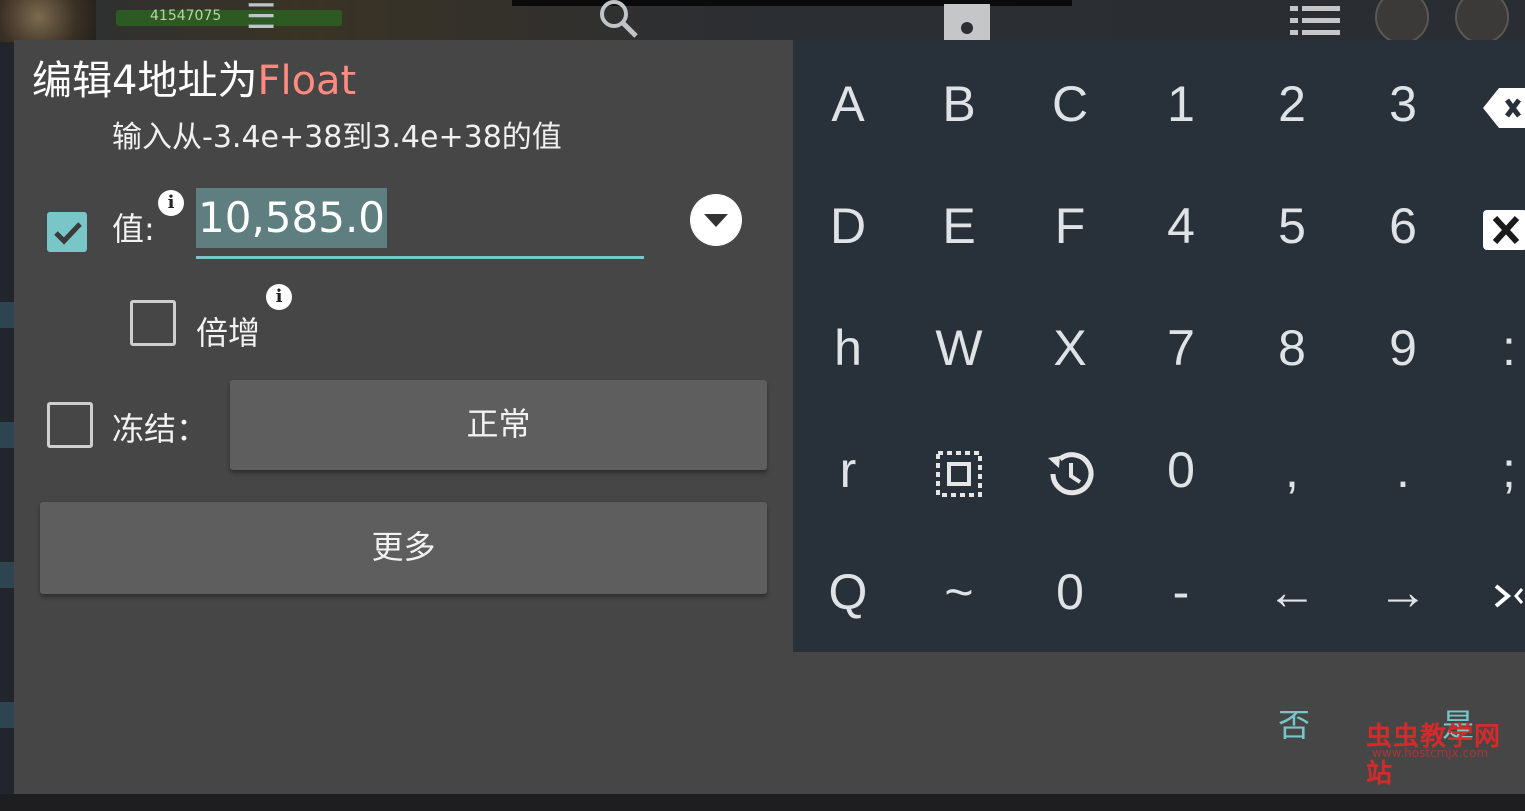 This screenshot has width=1525, height=811. What do you see at coordinates (1181, 470) in the screenshot?
I see `key-0: 0` at bounding box center [1181, 470].